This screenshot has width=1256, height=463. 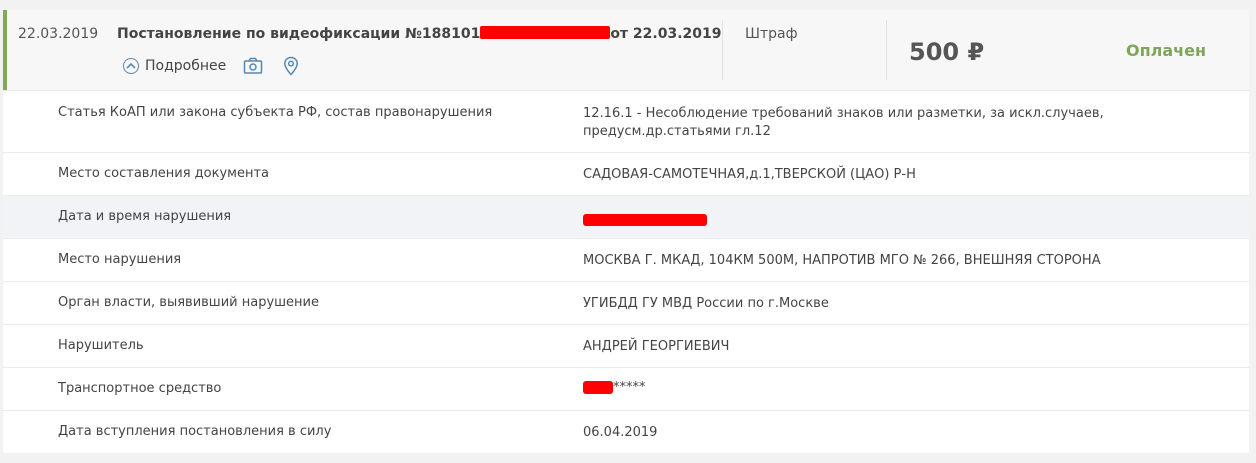 I want to click on details-toggle-button: Подробнее, so click(x=174, y=66).